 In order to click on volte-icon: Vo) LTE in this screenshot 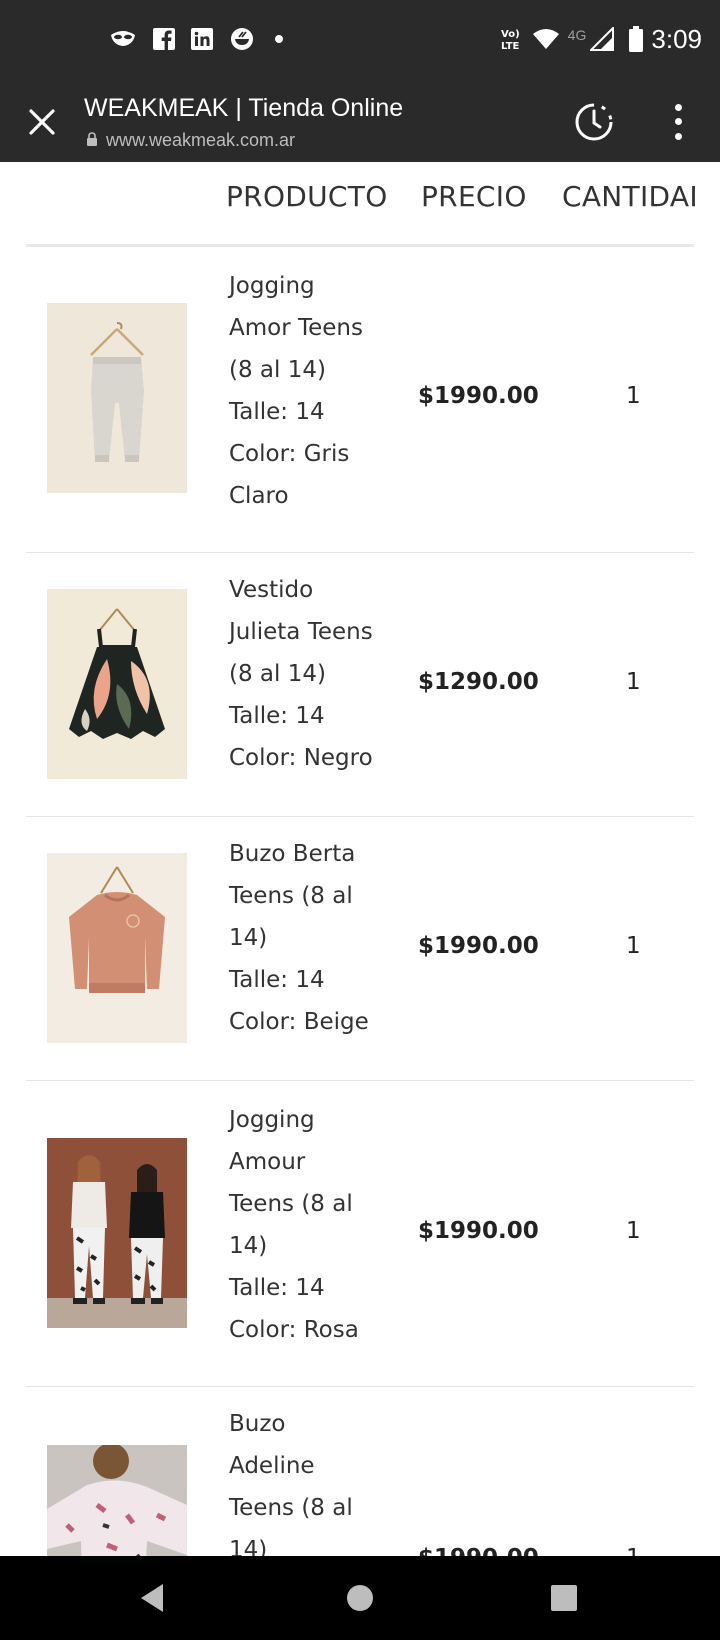, I will do `click(511, 39)`.